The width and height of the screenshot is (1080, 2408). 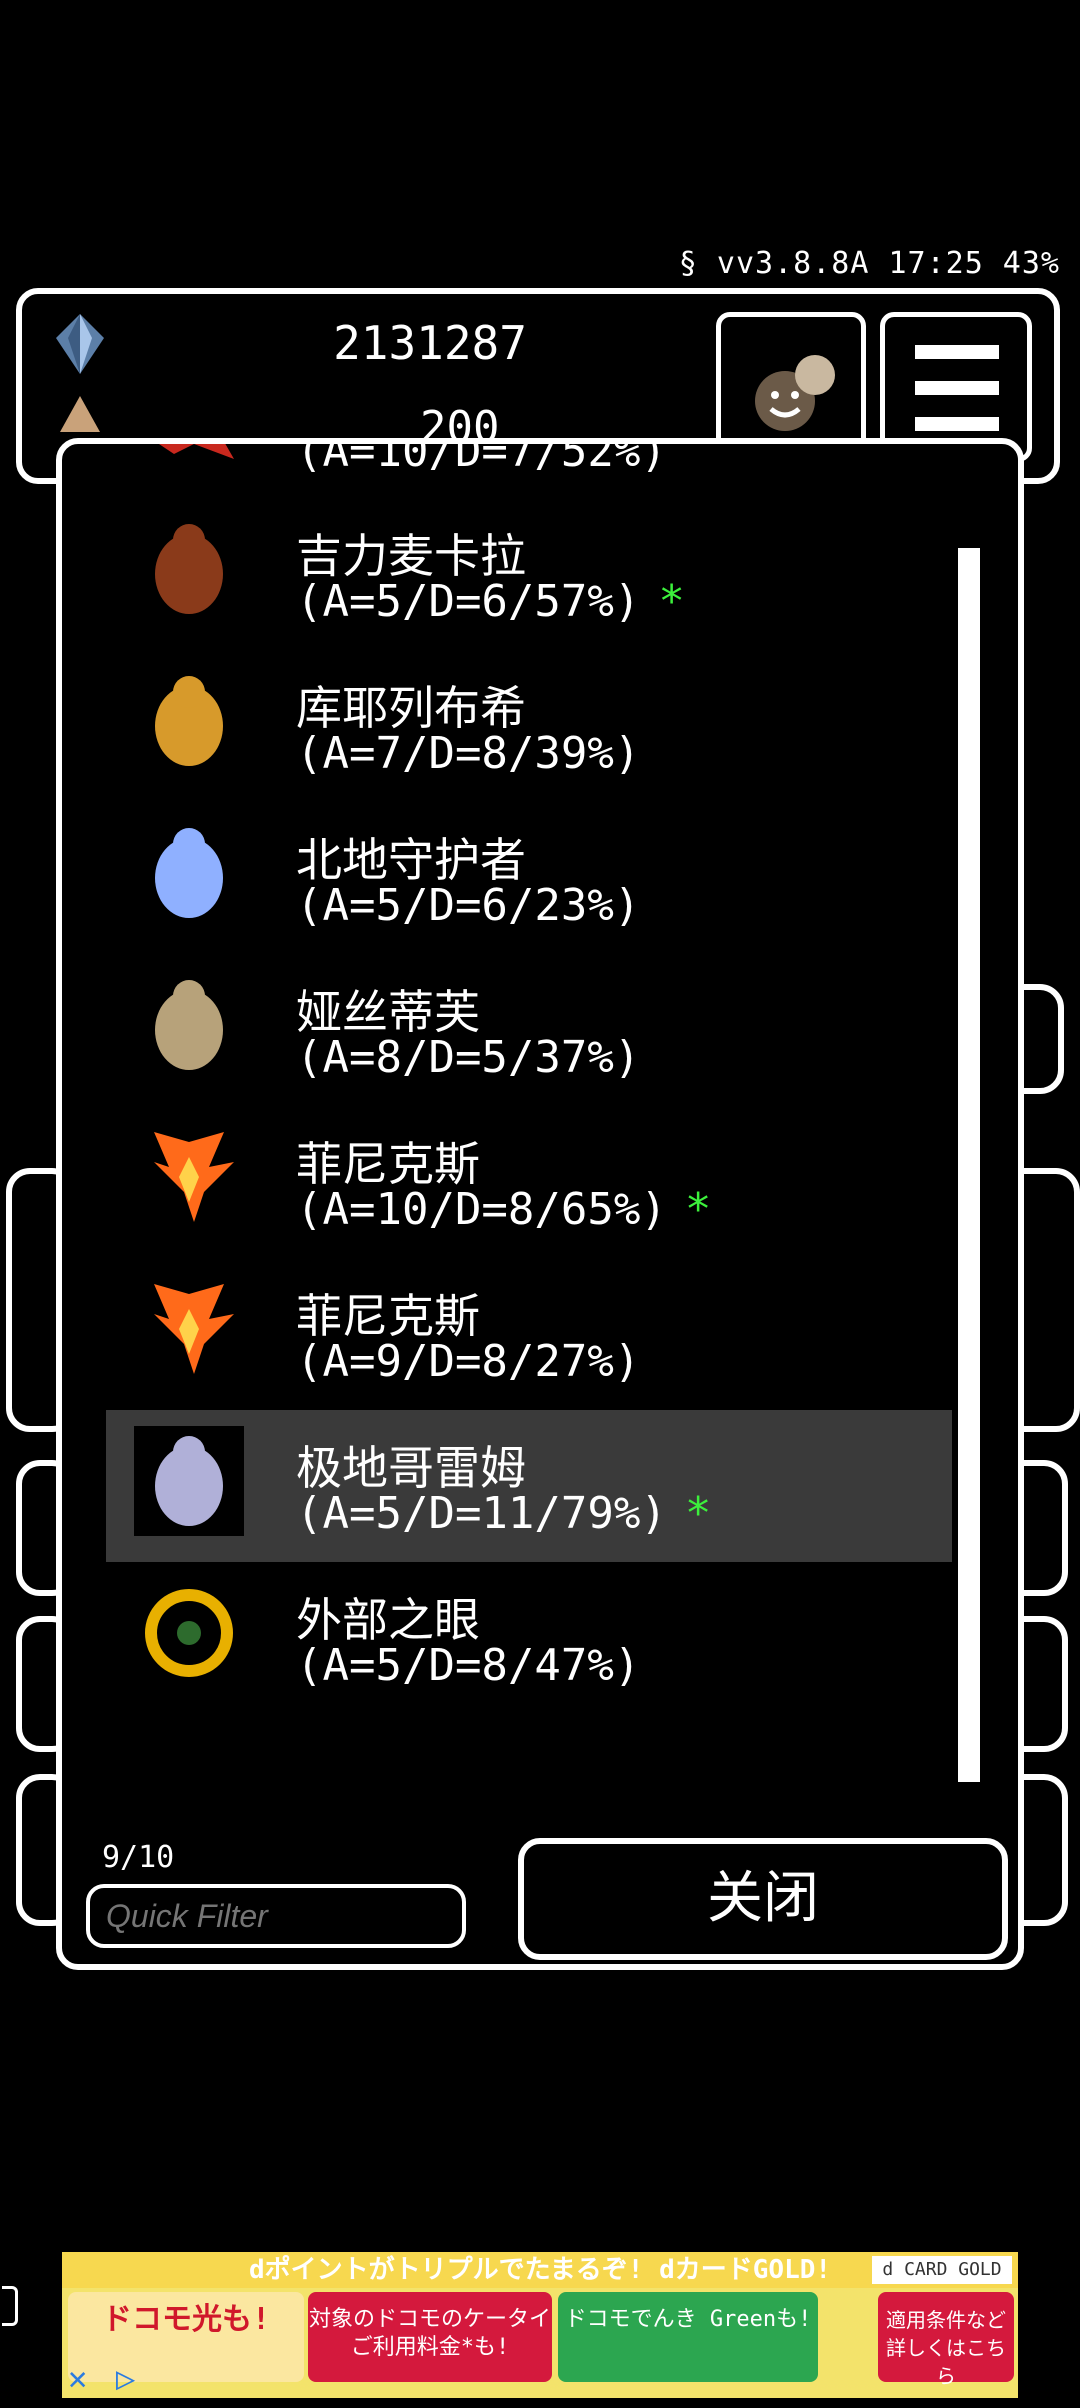 I want to click on list-item: 娅丝蒂芙 (A=8/D=5/37%), so click(x=529, y=1030).